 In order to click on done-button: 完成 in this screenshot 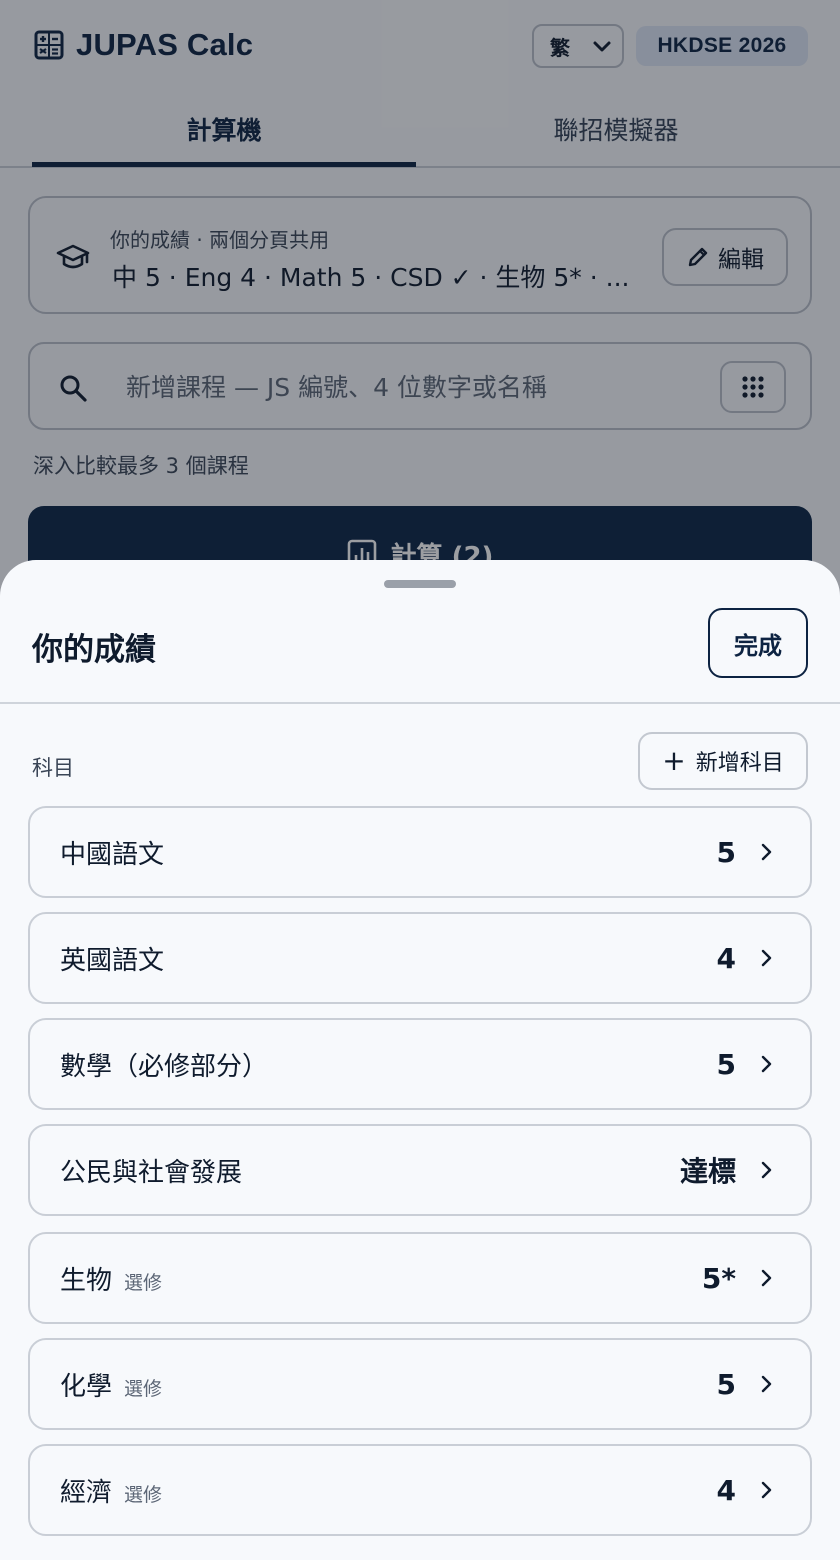, I will do `click(758, 643)`.